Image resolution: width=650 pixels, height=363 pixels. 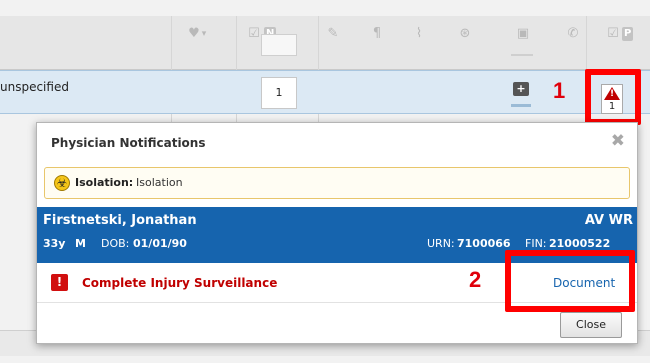 What do you see at coordinates (573, 34) in the screenshot?
I see `phone-icon: ✆` at bounding box center [573, 34].